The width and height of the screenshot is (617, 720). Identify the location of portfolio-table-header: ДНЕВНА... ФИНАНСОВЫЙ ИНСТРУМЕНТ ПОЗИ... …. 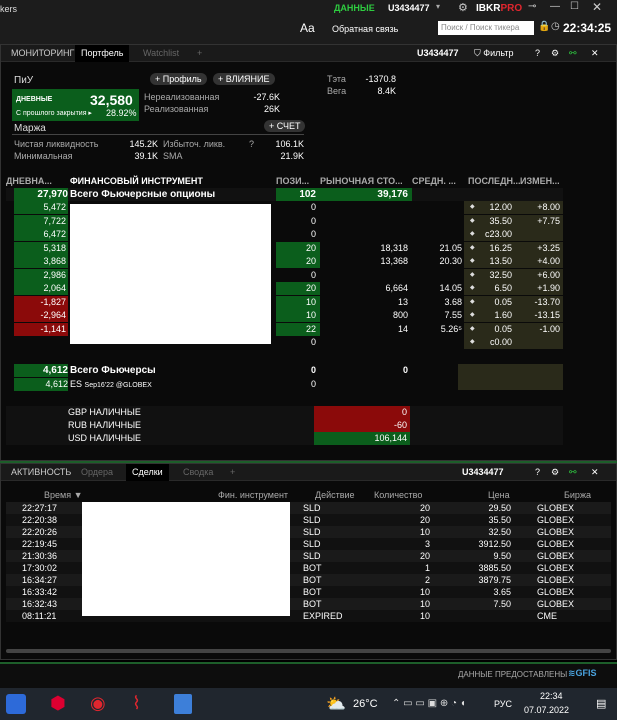
(284, 181).